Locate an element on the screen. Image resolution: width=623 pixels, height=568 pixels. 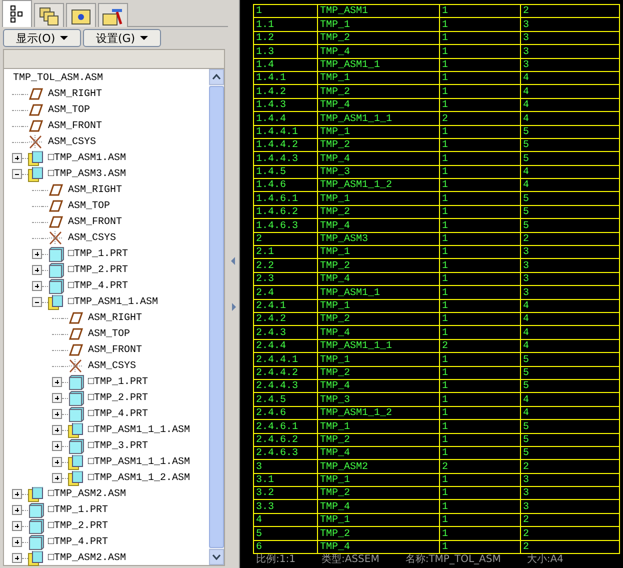
part-icon is located at coordinates (36, 542).